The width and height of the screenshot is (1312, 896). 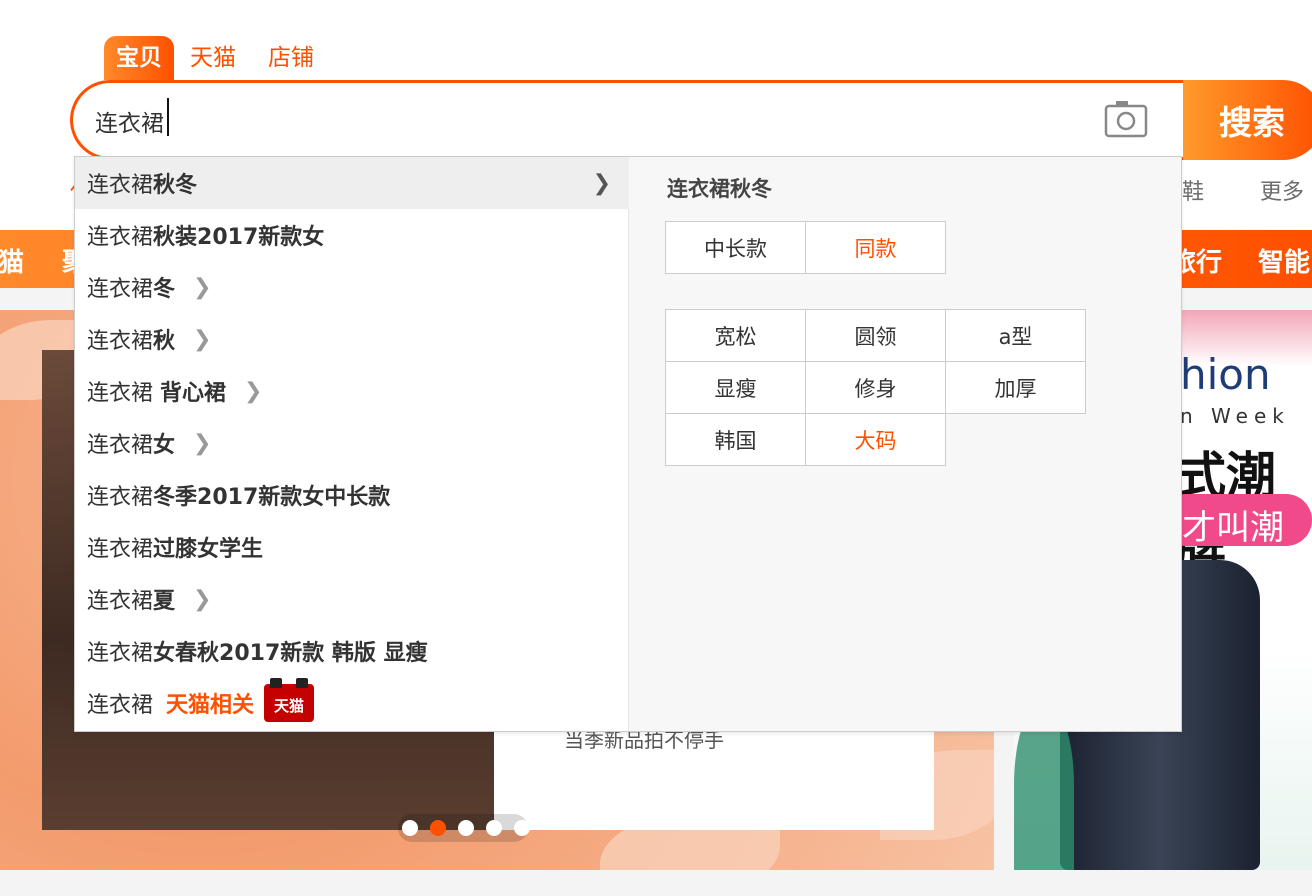 What do you see at coordinates (876, 248) in the screenshot?
I see `attribute-tag: 同款` at bounding box center [876, 248].